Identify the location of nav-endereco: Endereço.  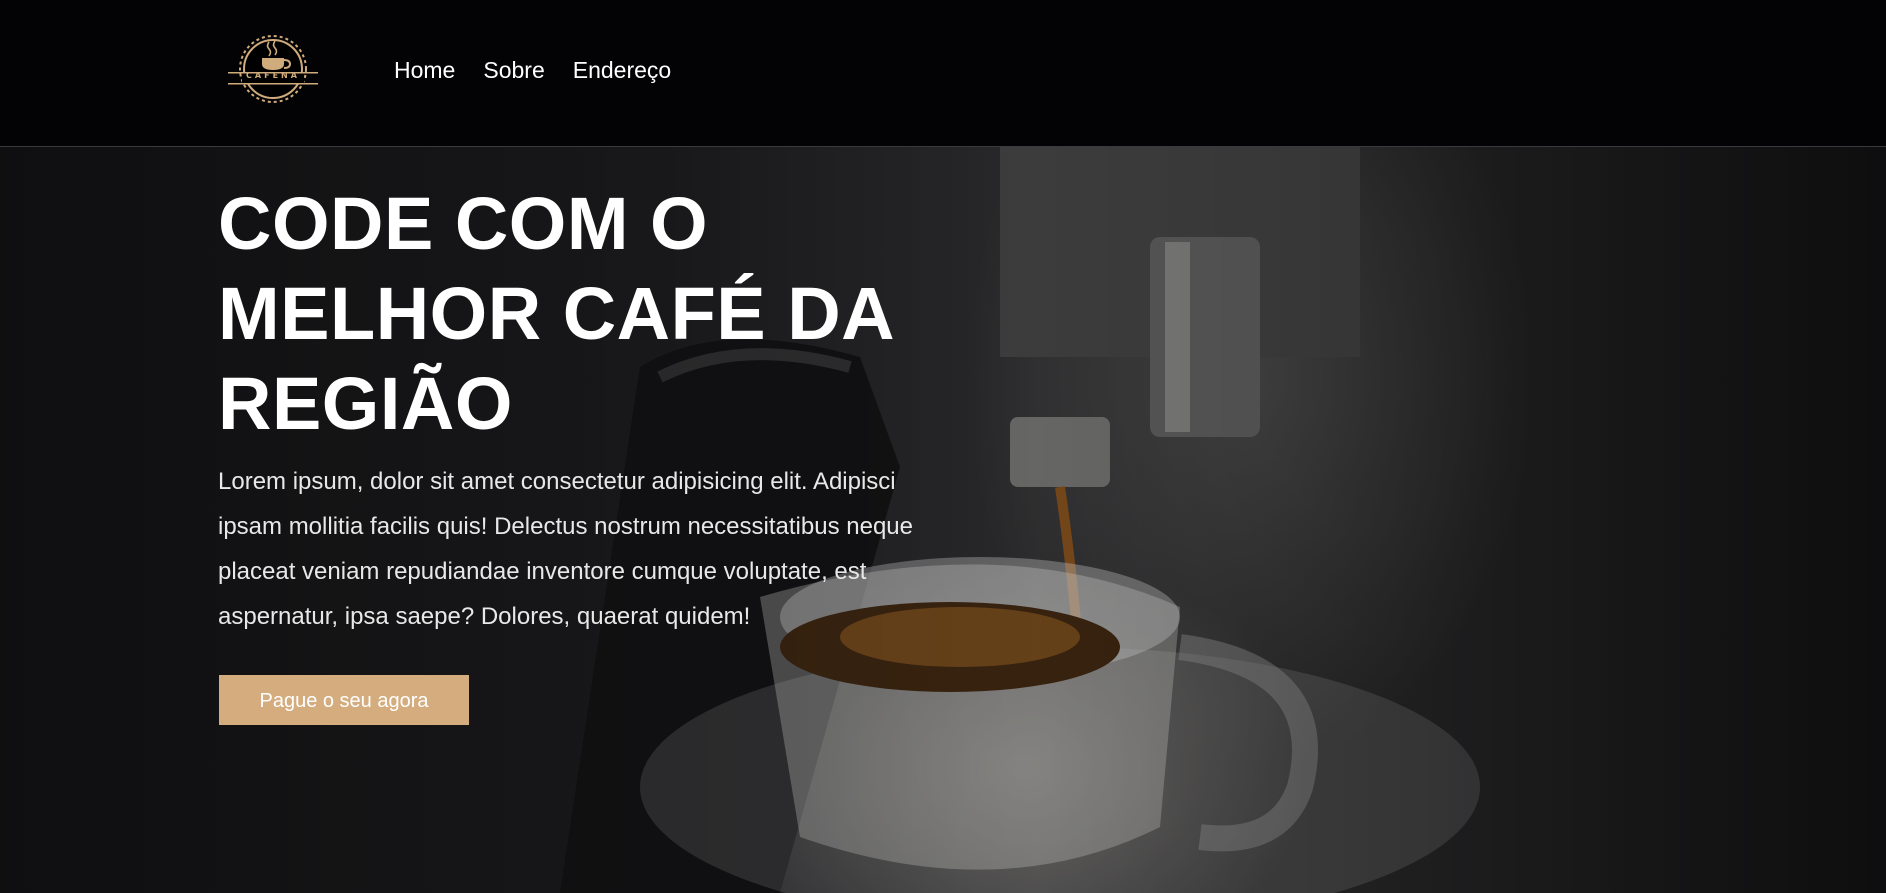
(622, 70).